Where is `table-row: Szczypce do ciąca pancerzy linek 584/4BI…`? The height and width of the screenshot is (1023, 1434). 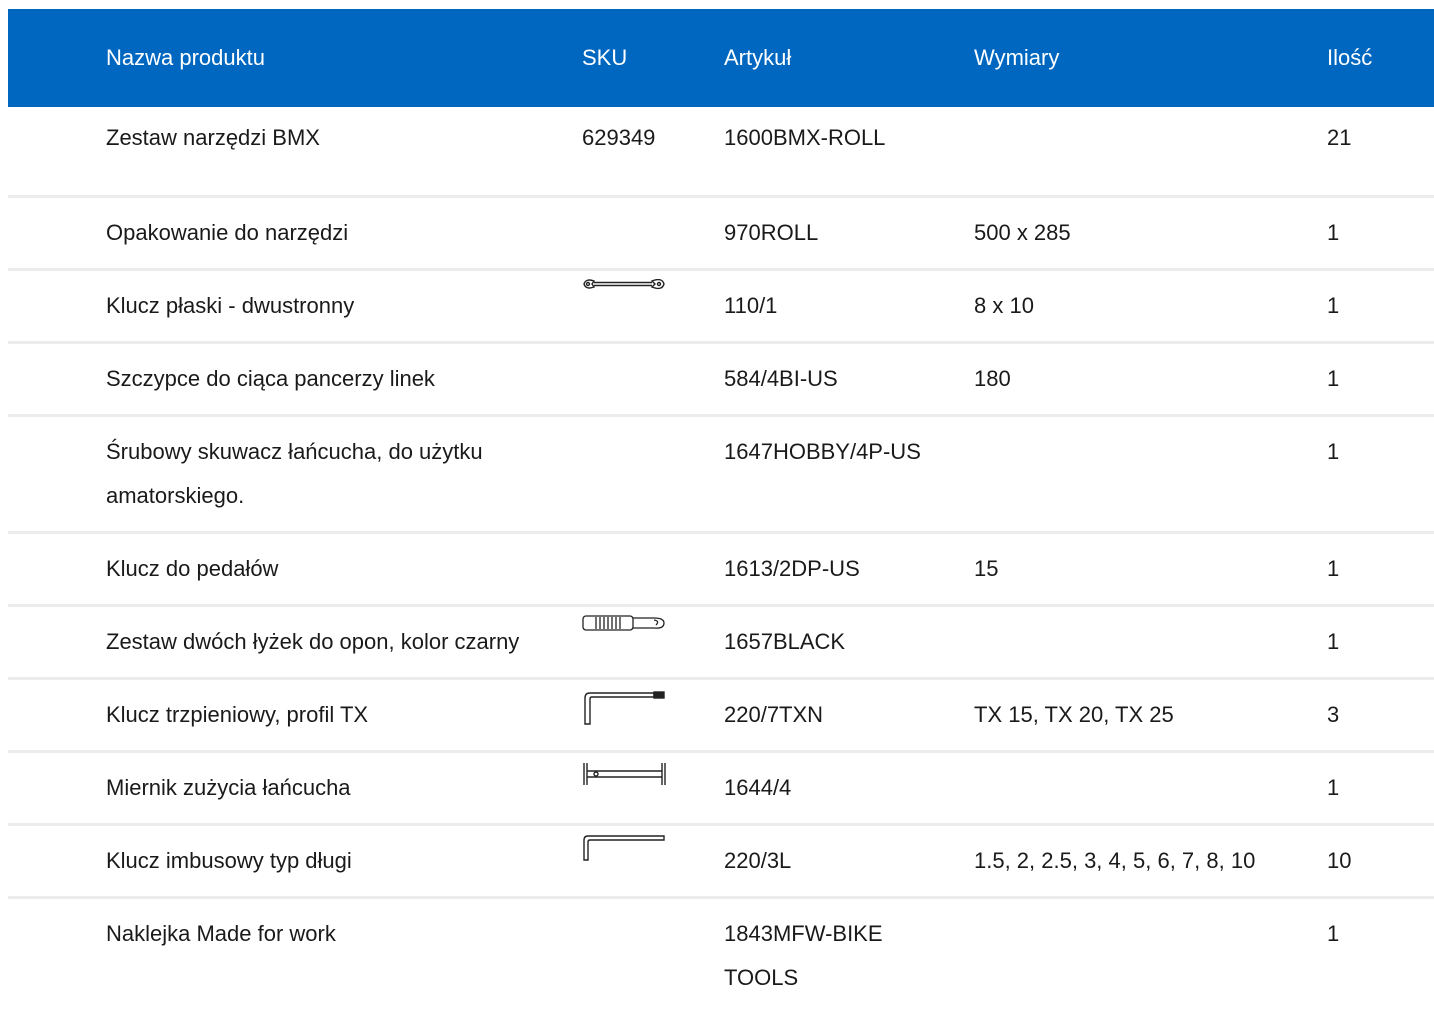 table-row: Szczypce do ciąca pancerzy linek 584/4BI… is located at coordinates (721, 379).